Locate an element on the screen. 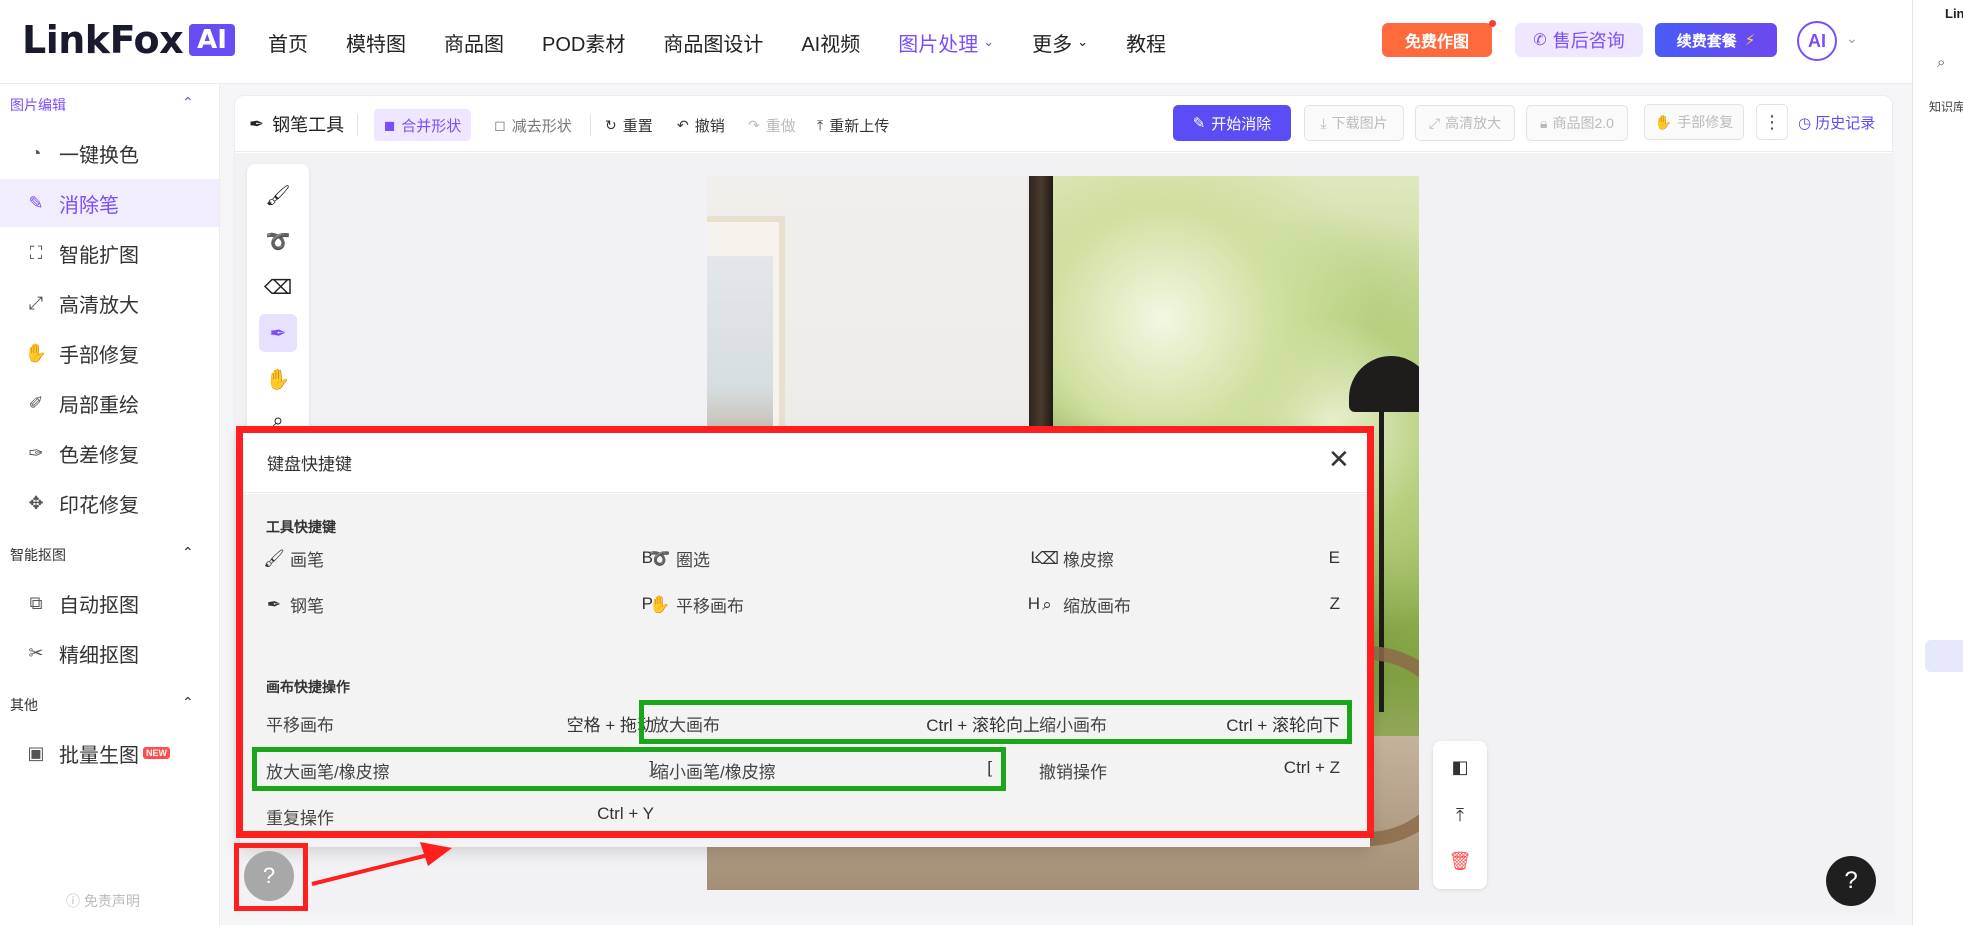  hand-tool: ✋ is located at coordinates (278, 379).